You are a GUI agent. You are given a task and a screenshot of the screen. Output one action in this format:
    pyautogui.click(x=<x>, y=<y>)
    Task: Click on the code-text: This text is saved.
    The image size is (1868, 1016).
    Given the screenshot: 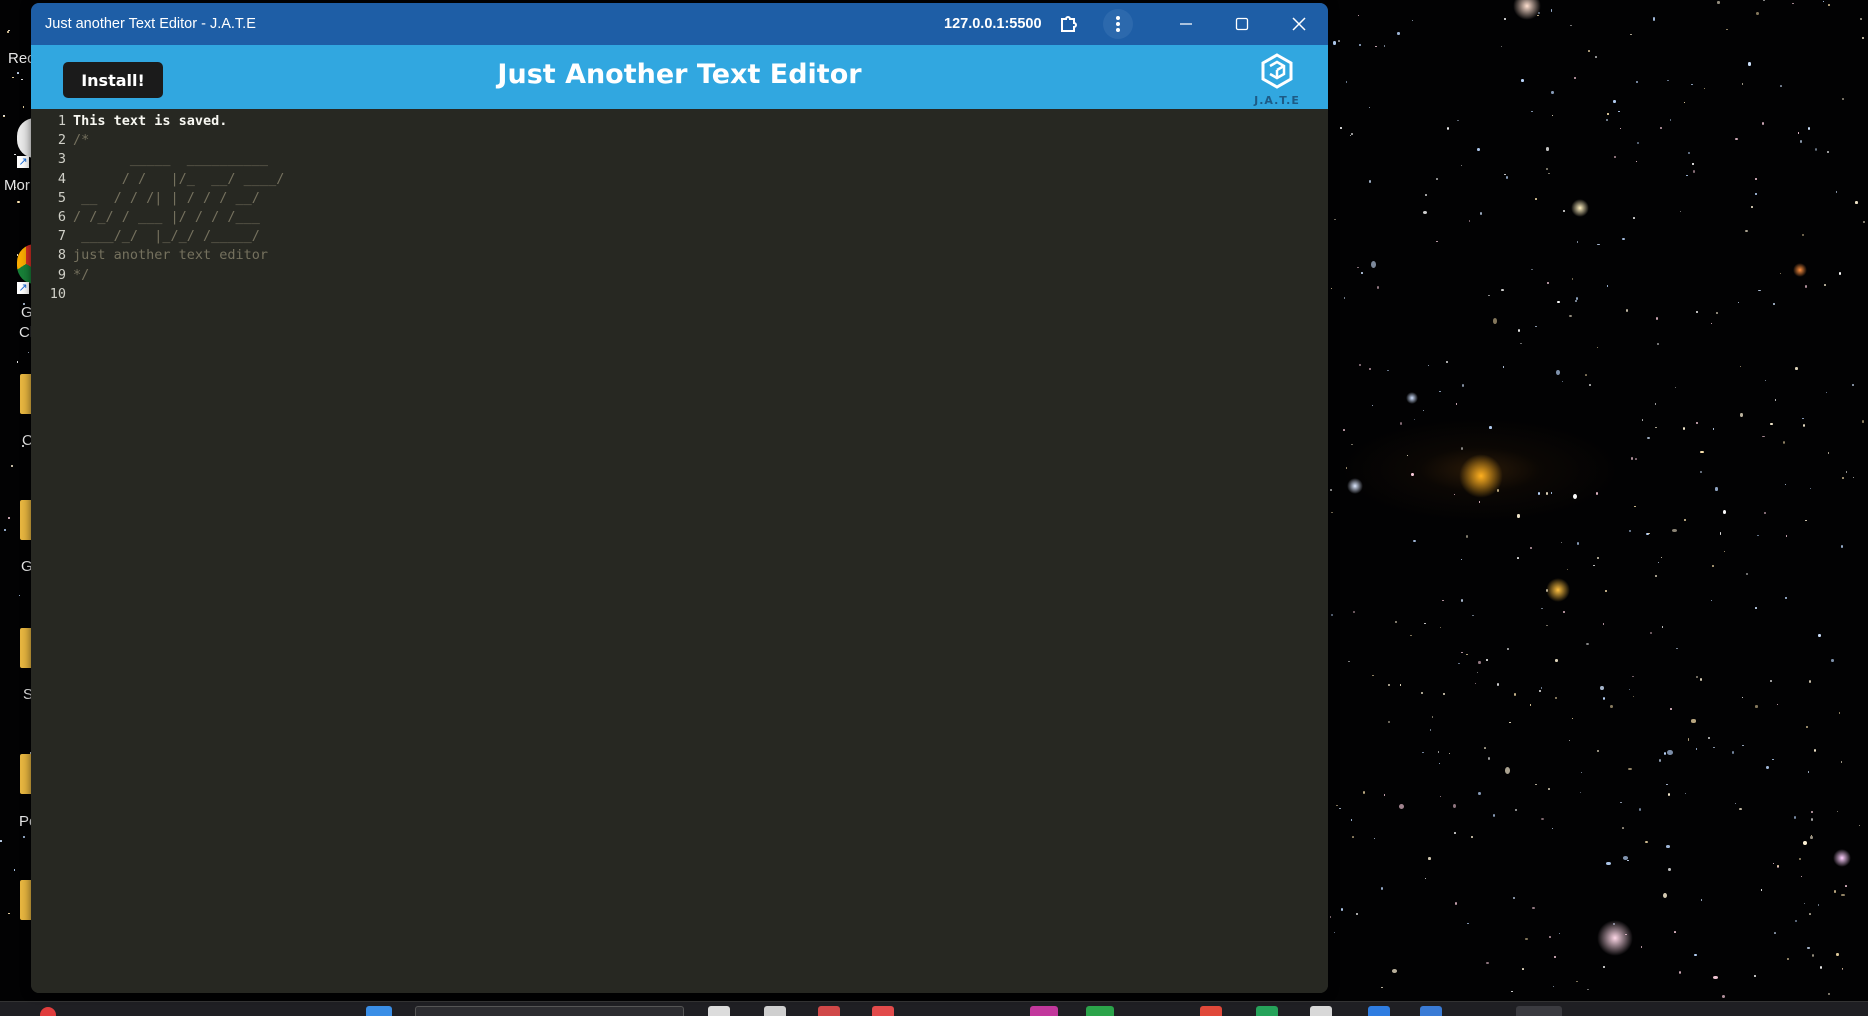 What is the action you would take?
    pyautogui.click(x=150, y=121)
    